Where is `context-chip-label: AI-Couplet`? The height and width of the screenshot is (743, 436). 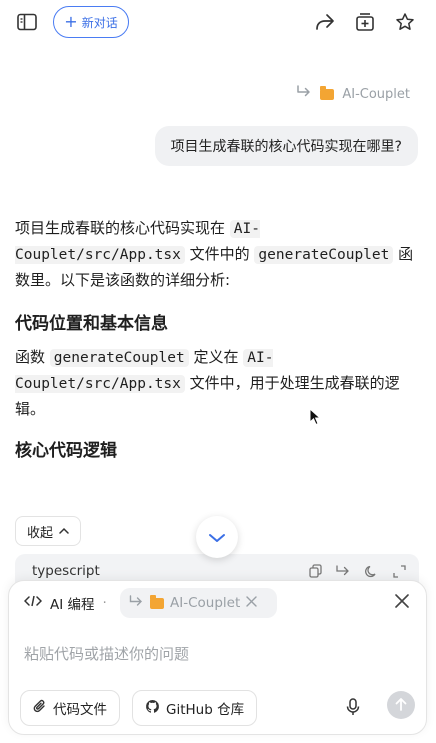
context-chip-label: AI-Couplet is located at coordinates (205, 603).